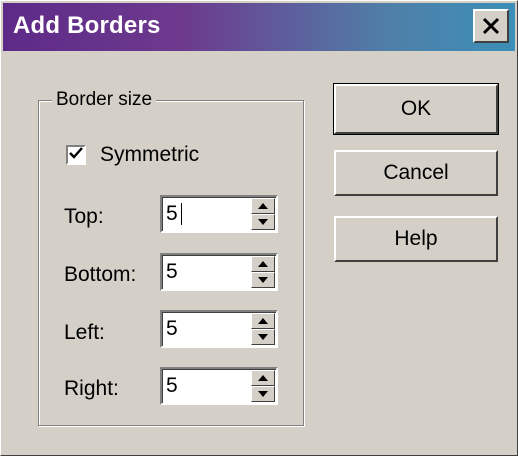 The image size is (518, 456). I want to click on symmetric-checkbox, so click(76, 155).